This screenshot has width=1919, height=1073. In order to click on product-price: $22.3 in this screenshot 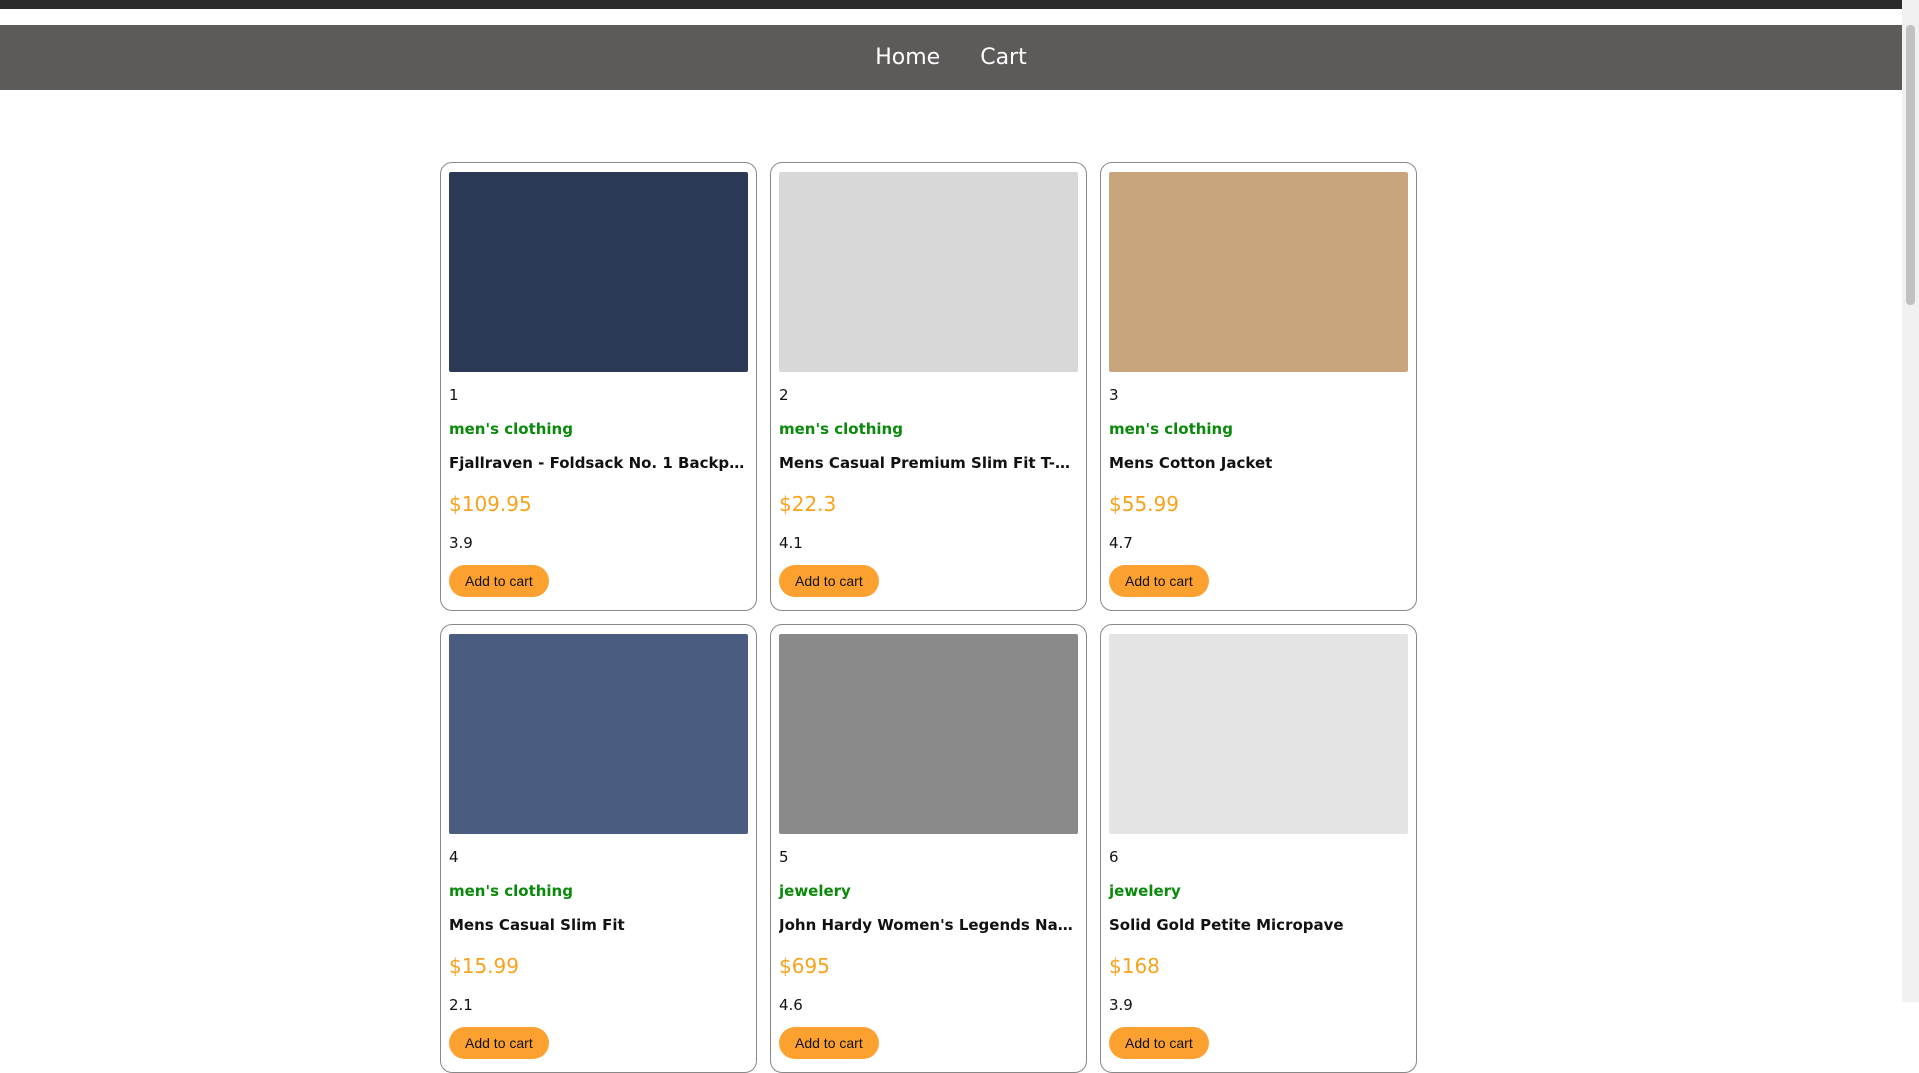, I will do `click(808, 504)`.